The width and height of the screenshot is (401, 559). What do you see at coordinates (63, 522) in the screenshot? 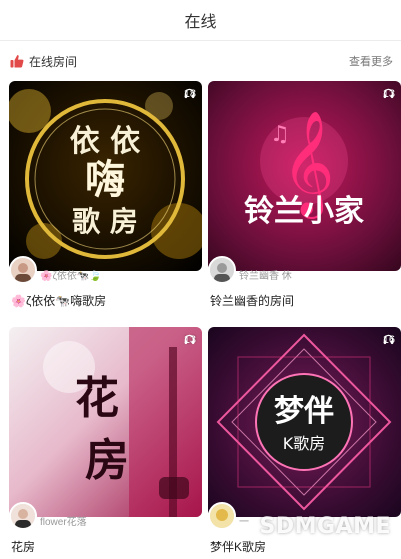
I see `host-name: flower花落` at bounding box center [63, 522].